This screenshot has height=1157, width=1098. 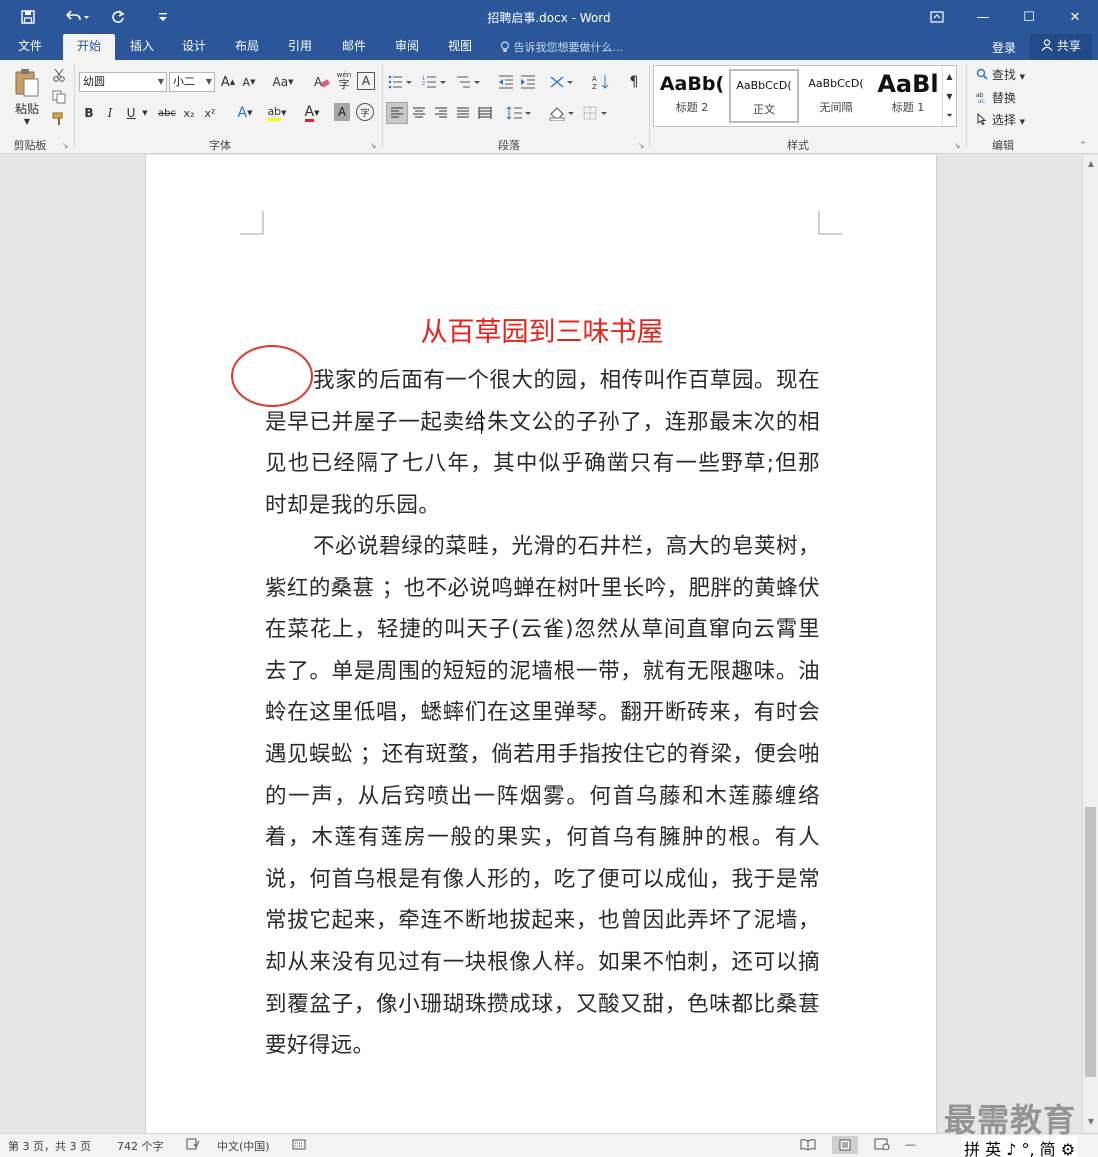 I want to click on format-painter-icon, so click(x=59, y=119).